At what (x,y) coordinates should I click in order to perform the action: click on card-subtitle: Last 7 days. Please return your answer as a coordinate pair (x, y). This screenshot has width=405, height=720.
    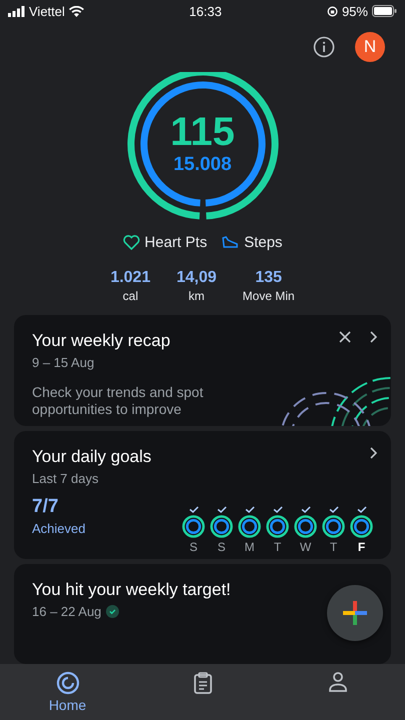
    Looking at the image, I should click on (65, 478).